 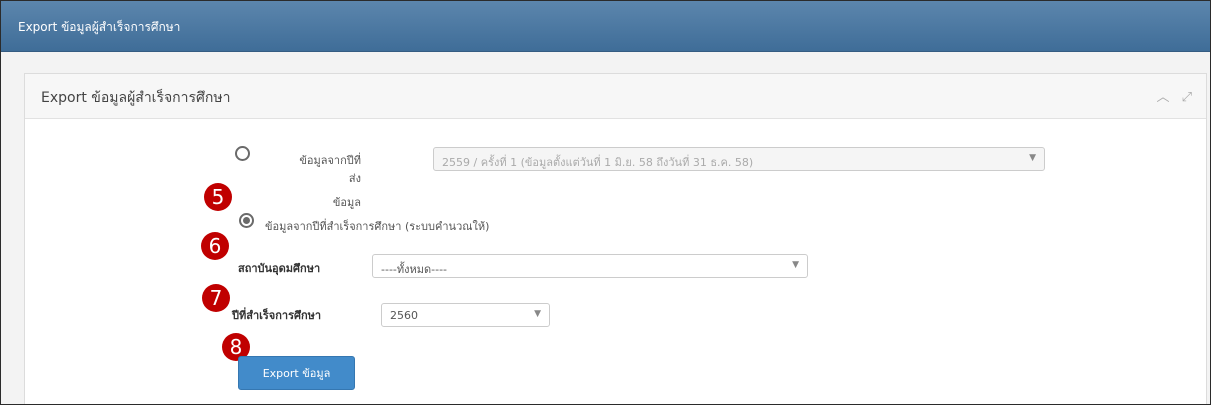 What do you see at coordinates (330, 181) in the screenshot?
I see `send-year-label: ข้อมูลจากปีที่ส่ง ข้อมูล` at bounding box center [330, 181].